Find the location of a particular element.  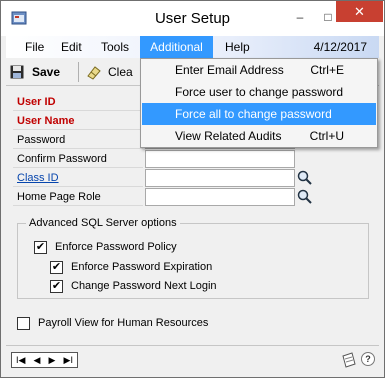

enforce-expiration-option: ✔ Enforce Password Expiration is located at coordinates (131, 267).